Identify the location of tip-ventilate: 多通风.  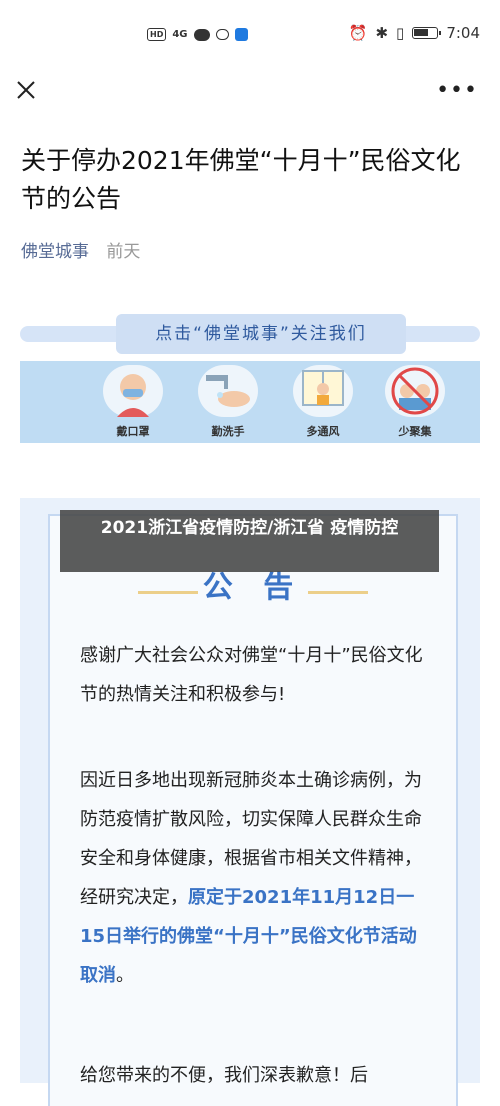
(323, 404).